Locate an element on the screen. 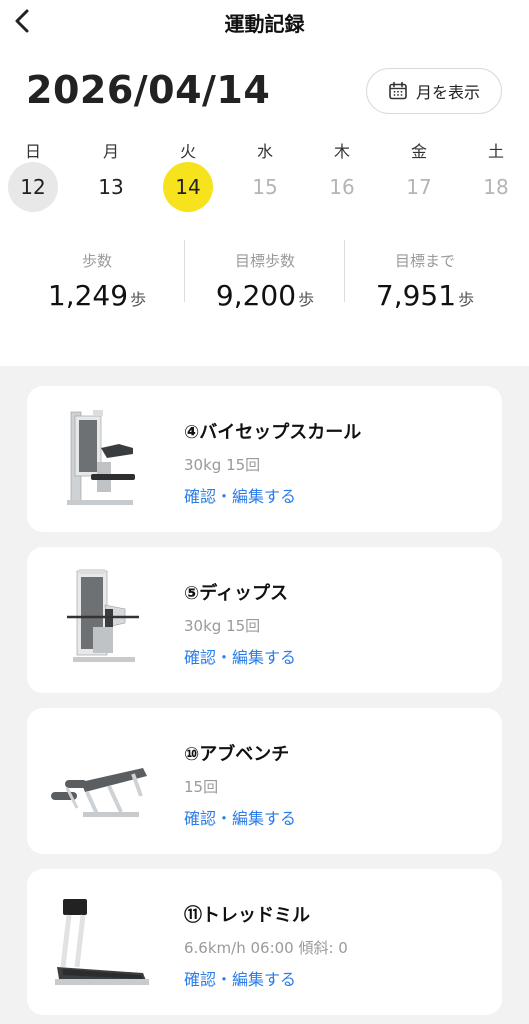 The width and height of the screenshot is (529, 1024). treadmill-image is located at coordinates (102, 942).